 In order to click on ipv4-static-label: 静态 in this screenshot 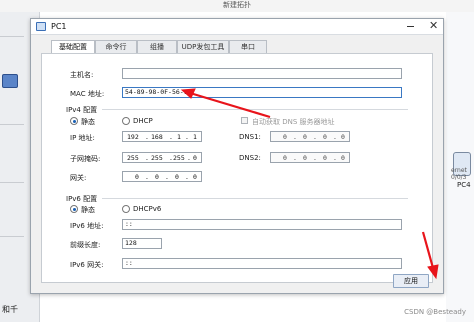, I will do `click(88, 122)`.